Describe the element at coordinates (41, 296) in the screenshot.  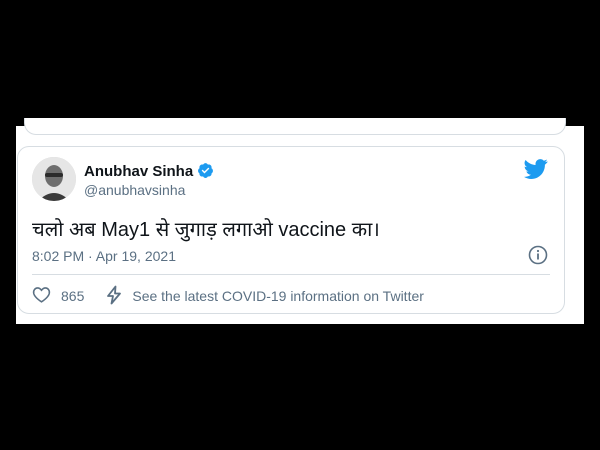
I see `heart-icon` at that location.